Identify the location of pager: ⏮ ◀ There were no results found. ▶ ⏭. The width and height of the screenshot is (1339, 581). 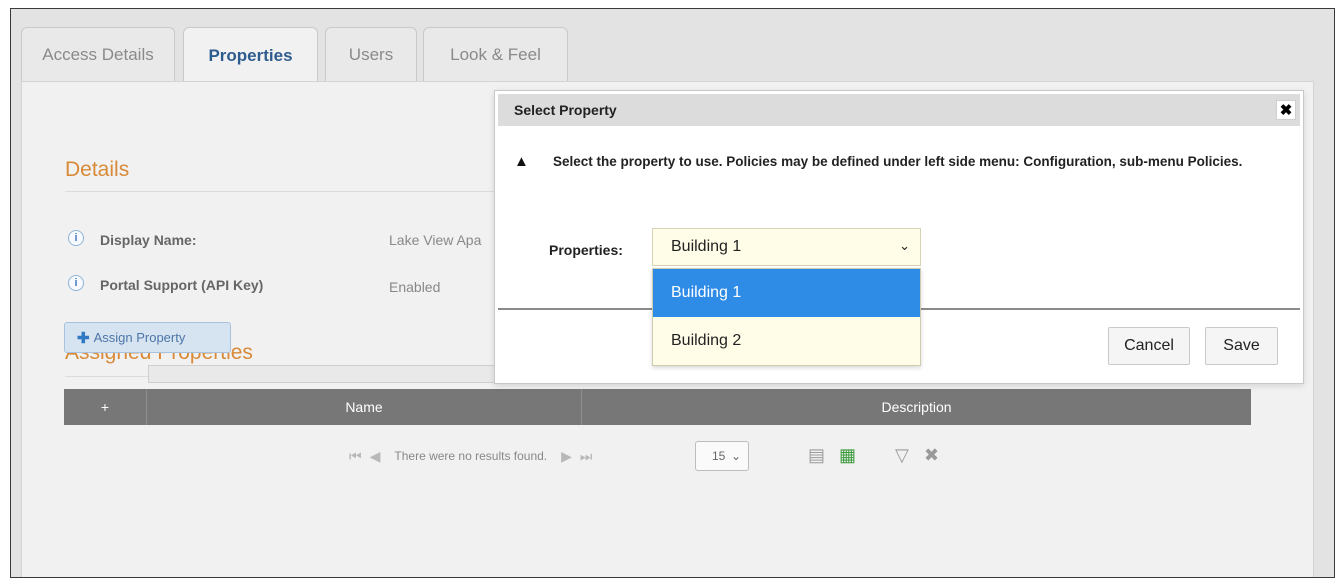
(471, 456).